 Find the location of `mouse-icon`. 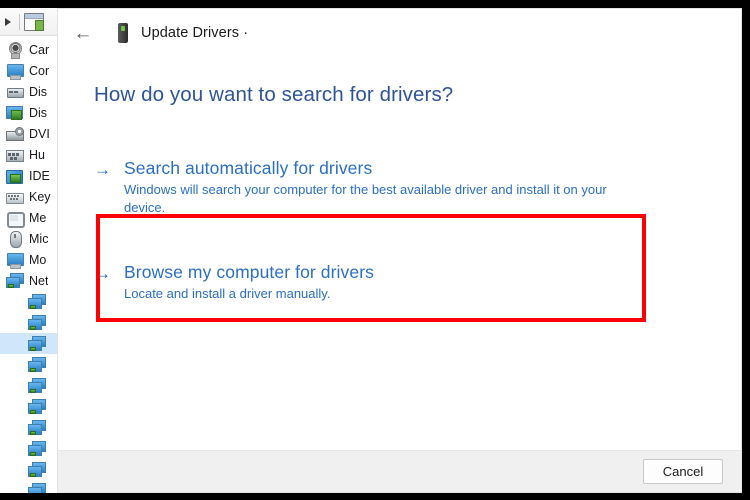

mouse-icon is located at coordinates (14, 239).